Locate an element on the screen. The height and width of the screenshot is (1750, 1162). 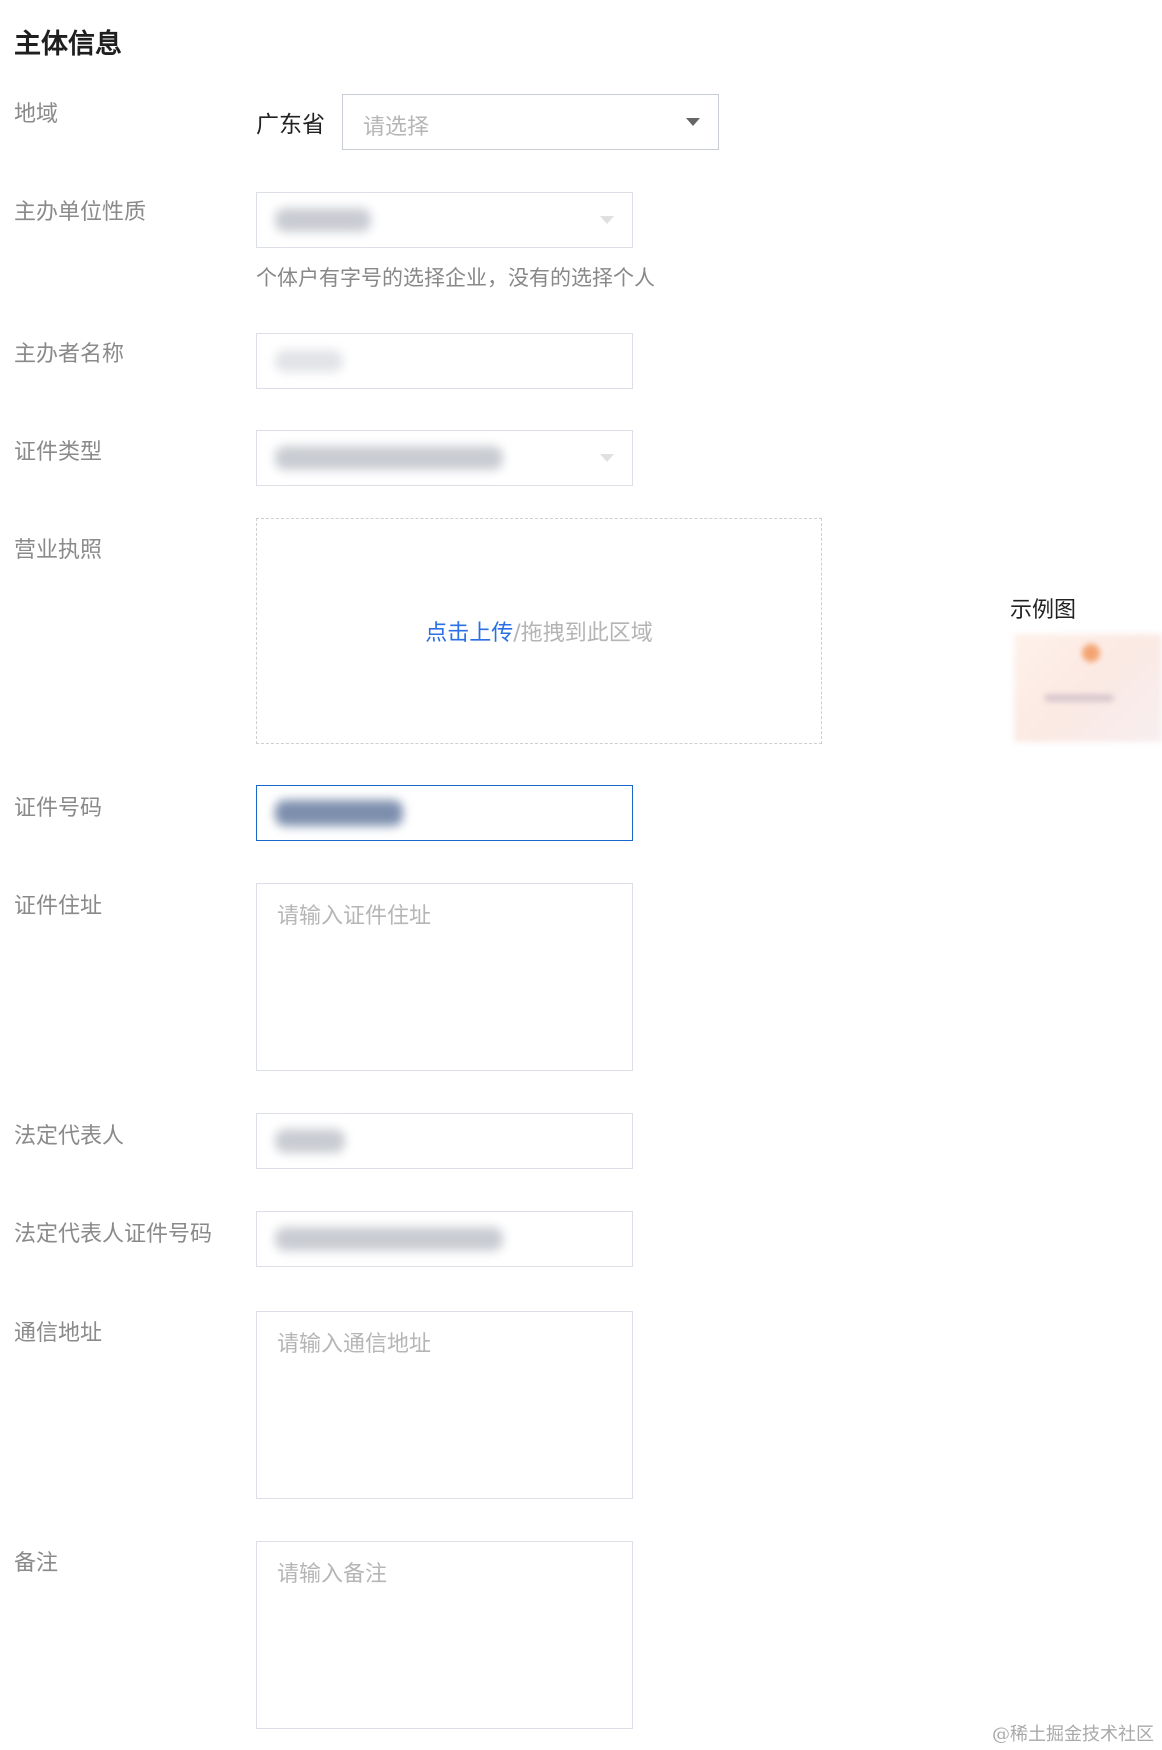
example-image-line is located at coordinates (1079, 698).